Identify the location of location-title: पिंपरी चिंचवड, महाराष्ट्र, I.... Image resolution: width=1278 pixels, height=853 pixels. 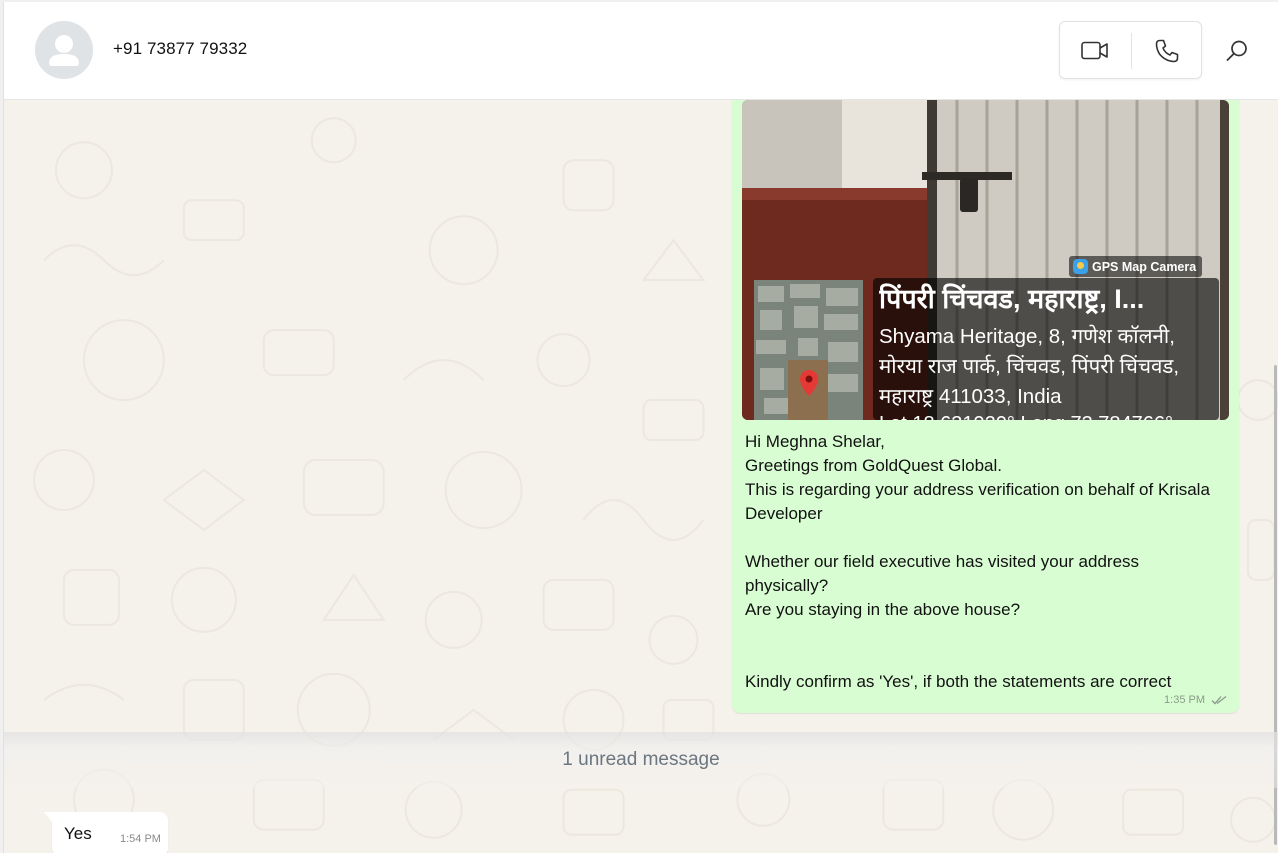
(1012, 299).